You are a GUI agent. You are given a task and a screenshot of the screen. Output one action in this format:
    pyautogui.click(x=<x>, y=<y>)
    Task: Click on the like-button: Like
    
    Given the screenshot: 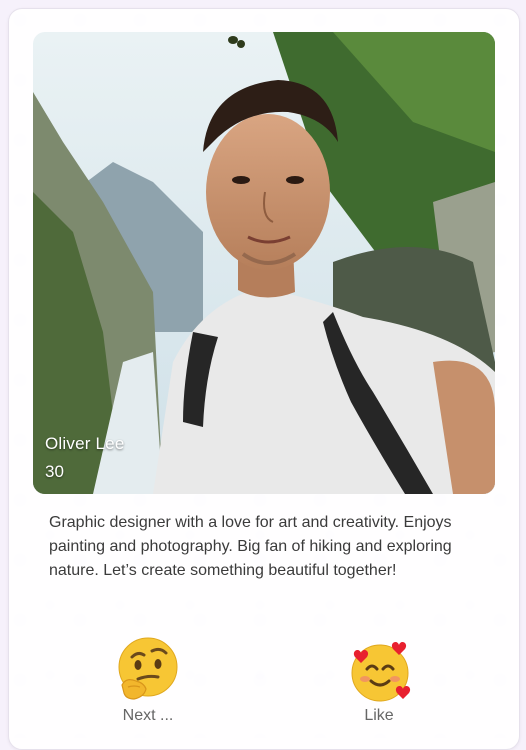 What is the action you would take?
    pyautogui.click(x=379, y=683)
    